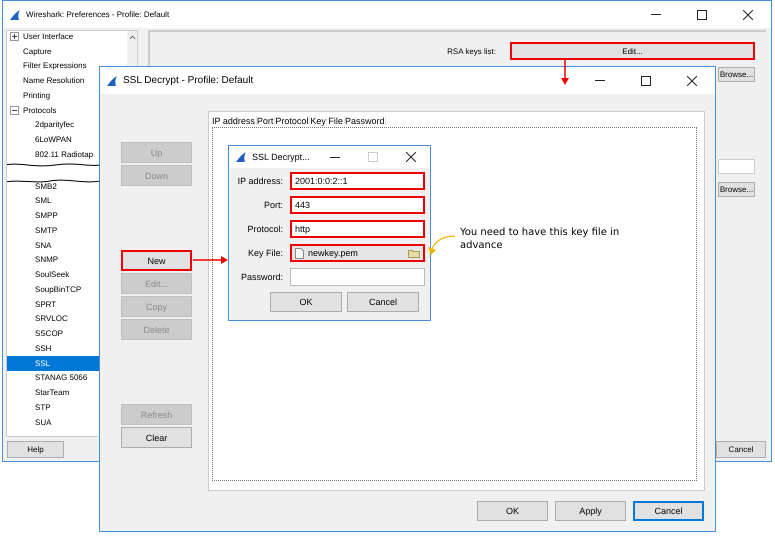  I want to click on annotation-text: You need to have this key file in advance, so click(540, 239).